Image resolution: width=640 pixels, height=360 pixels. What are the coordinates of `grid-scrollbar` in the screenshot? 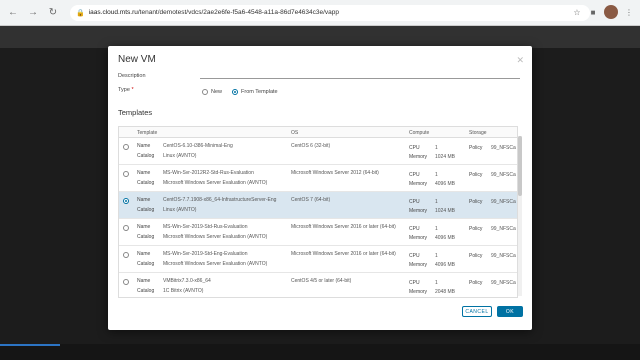 It's located at (520, 216).